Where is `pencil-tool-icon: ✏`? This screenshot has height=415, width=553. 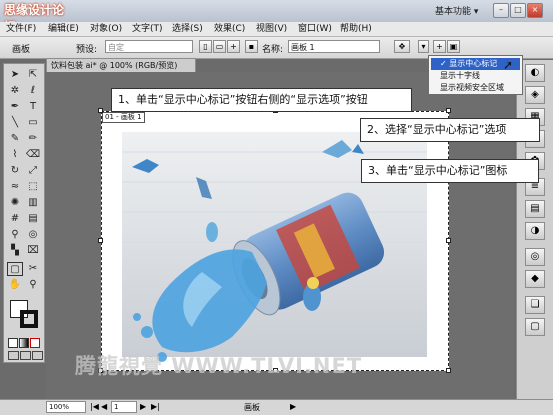 pencil-tool-icon: ✏ is located at coordinates (33, 139).